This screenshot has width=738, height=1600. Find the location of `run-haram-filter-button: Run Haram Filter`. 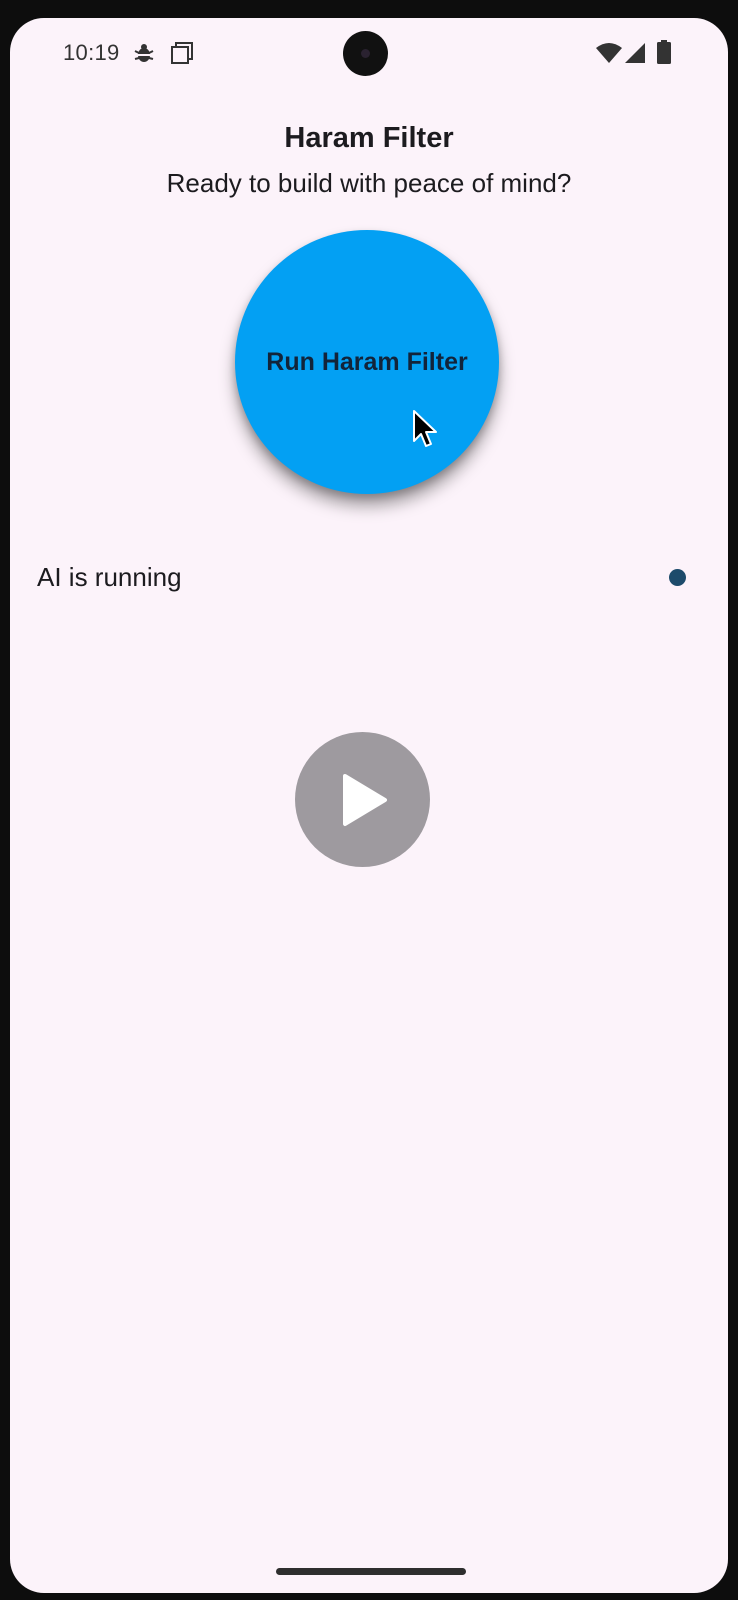

run-haram-filter-button: Run Haram Filter is located at coordinates (367, 362).